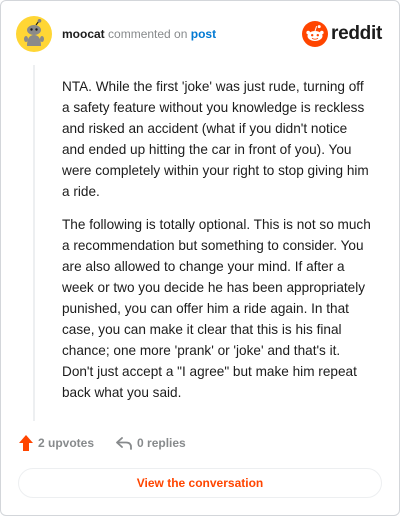 Image resolution: width=400 pixels, height=516 pixels. I want to click on reddit-wordmark: reddit, so click(356, 33).